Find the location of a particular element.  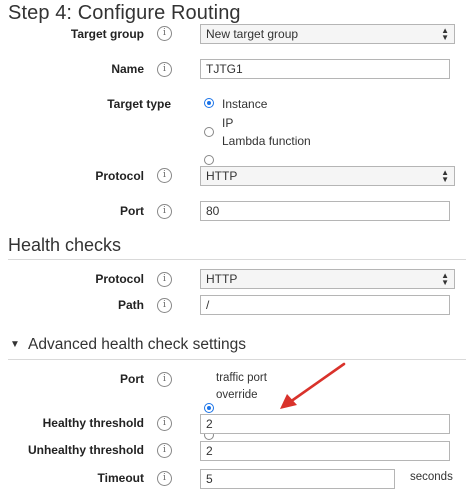

target-group-value: New target group is located at coordinates (252, 34).